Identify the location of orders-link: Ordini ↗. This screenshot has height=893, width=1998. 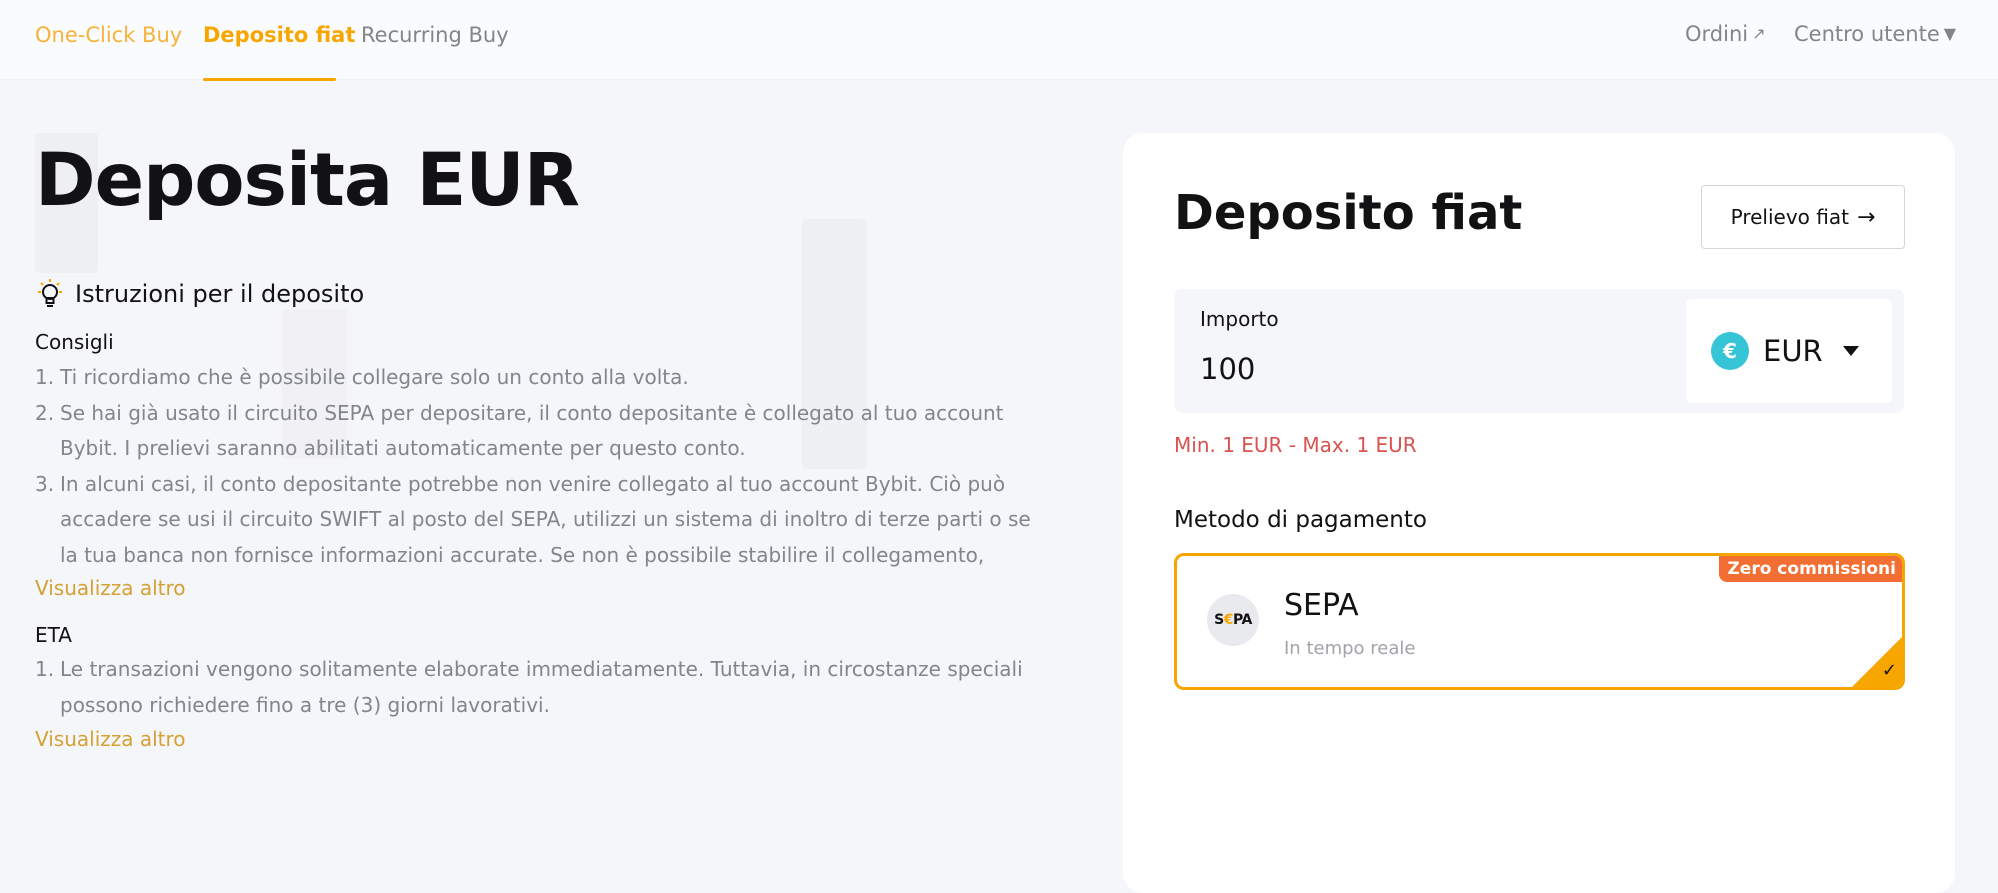
(1725, 34).